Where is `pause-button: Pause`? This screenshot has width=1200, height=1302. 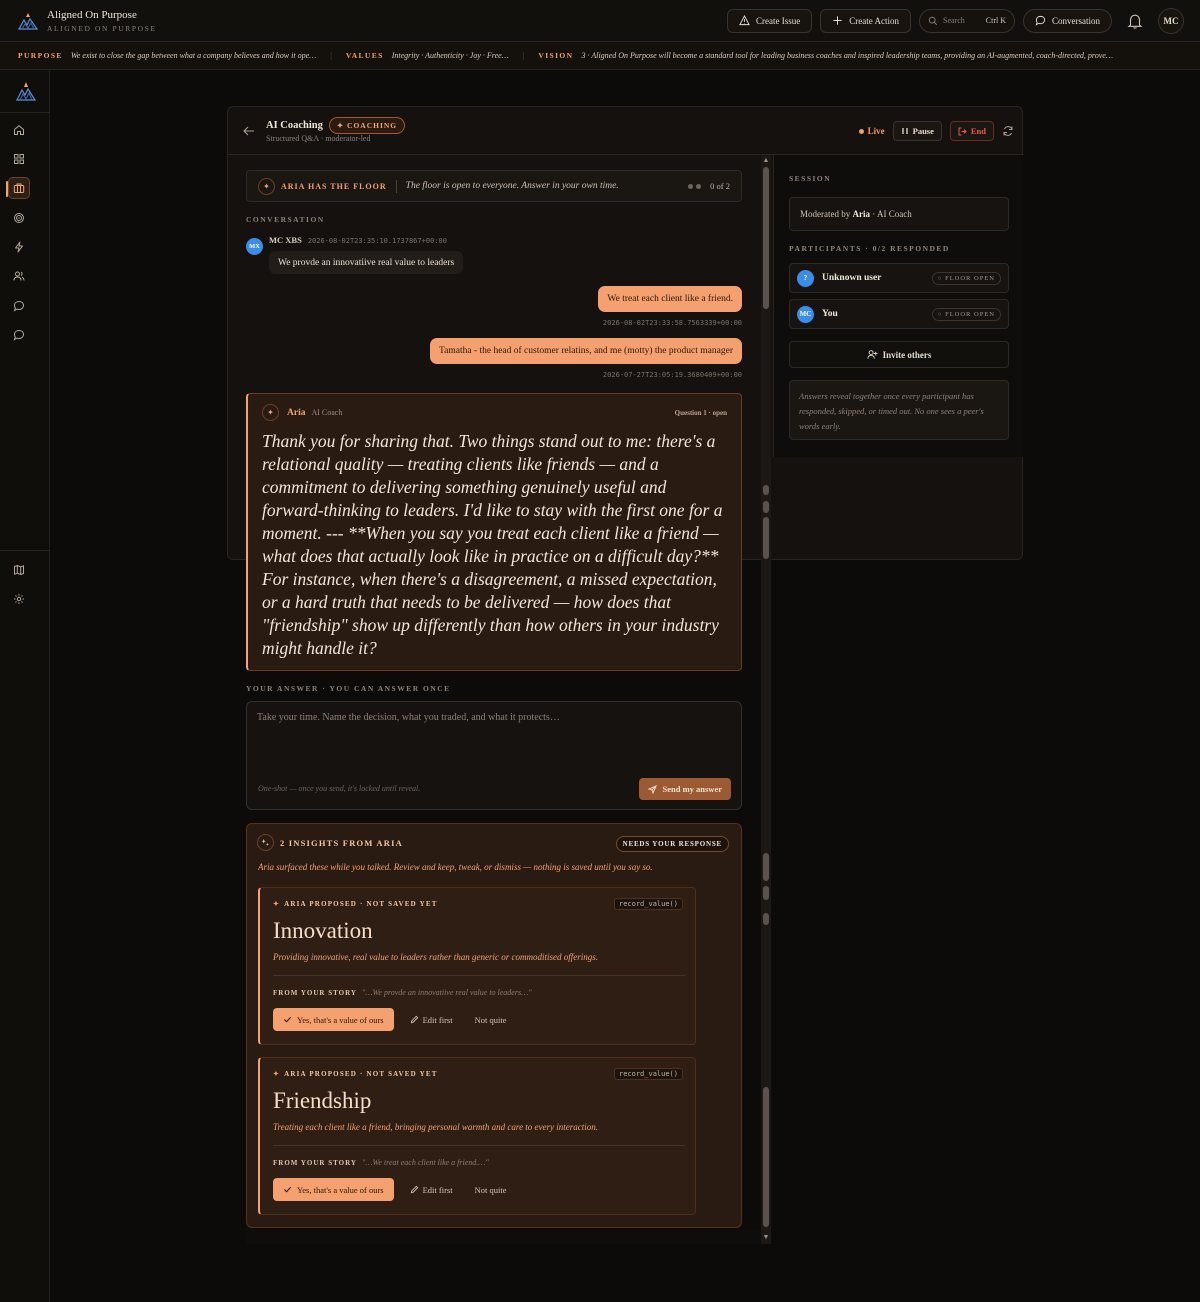
pause-button: Pause is located at coordinates (917, 131).